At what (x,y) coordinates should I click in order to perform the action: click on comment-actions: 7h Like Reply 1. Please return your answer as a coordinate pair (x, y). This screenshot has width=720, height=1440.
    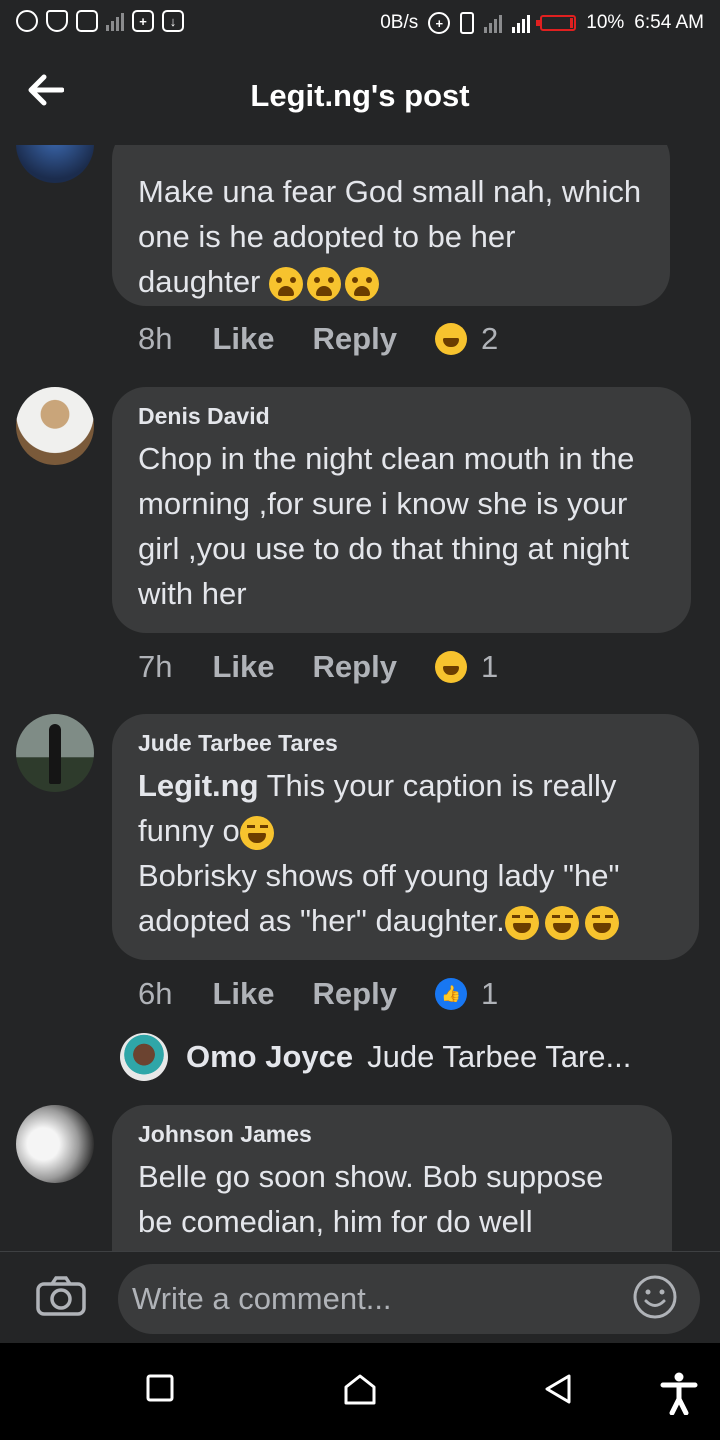
    Looking at the image, I should click on (318, 667).